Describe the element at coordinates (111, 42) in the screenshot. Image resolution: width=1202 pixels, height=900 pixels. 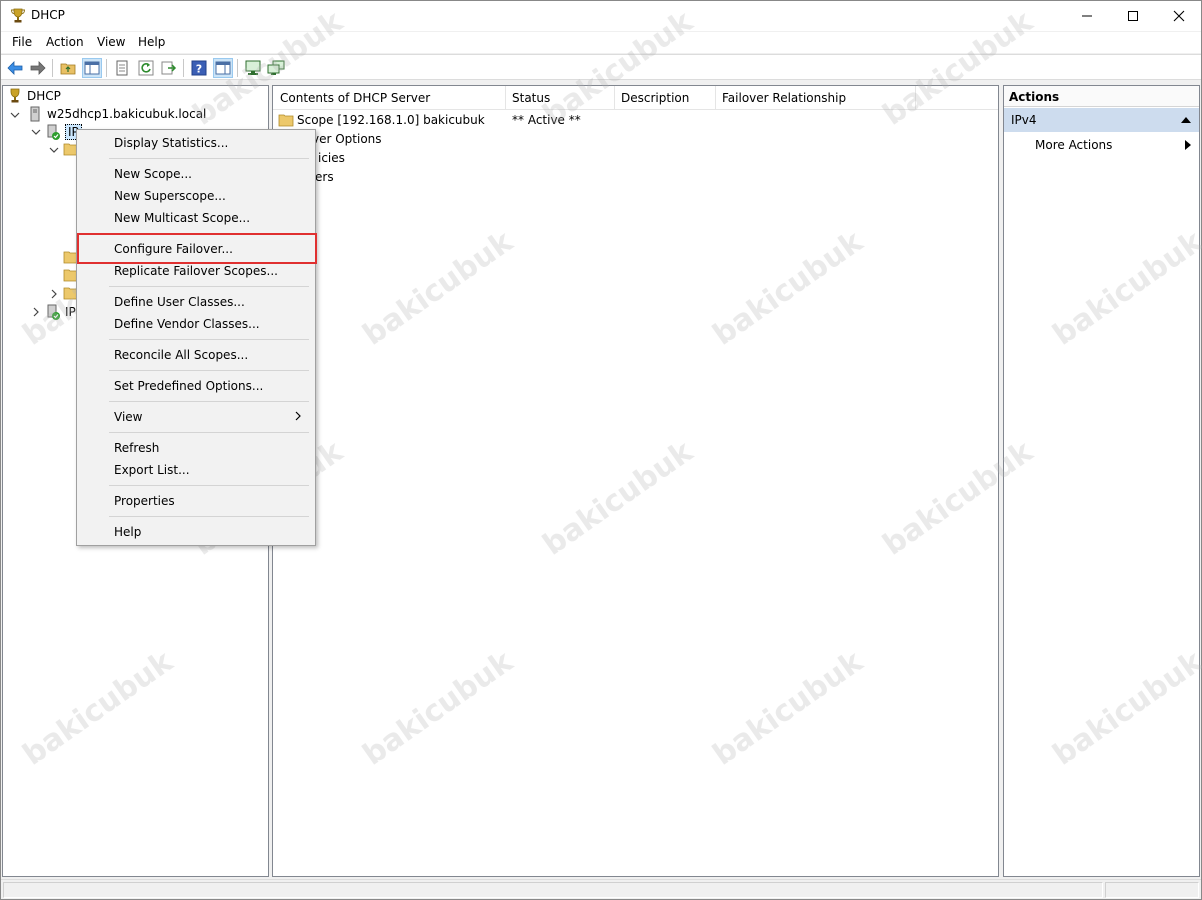
I see `menu-view: View` at that location.